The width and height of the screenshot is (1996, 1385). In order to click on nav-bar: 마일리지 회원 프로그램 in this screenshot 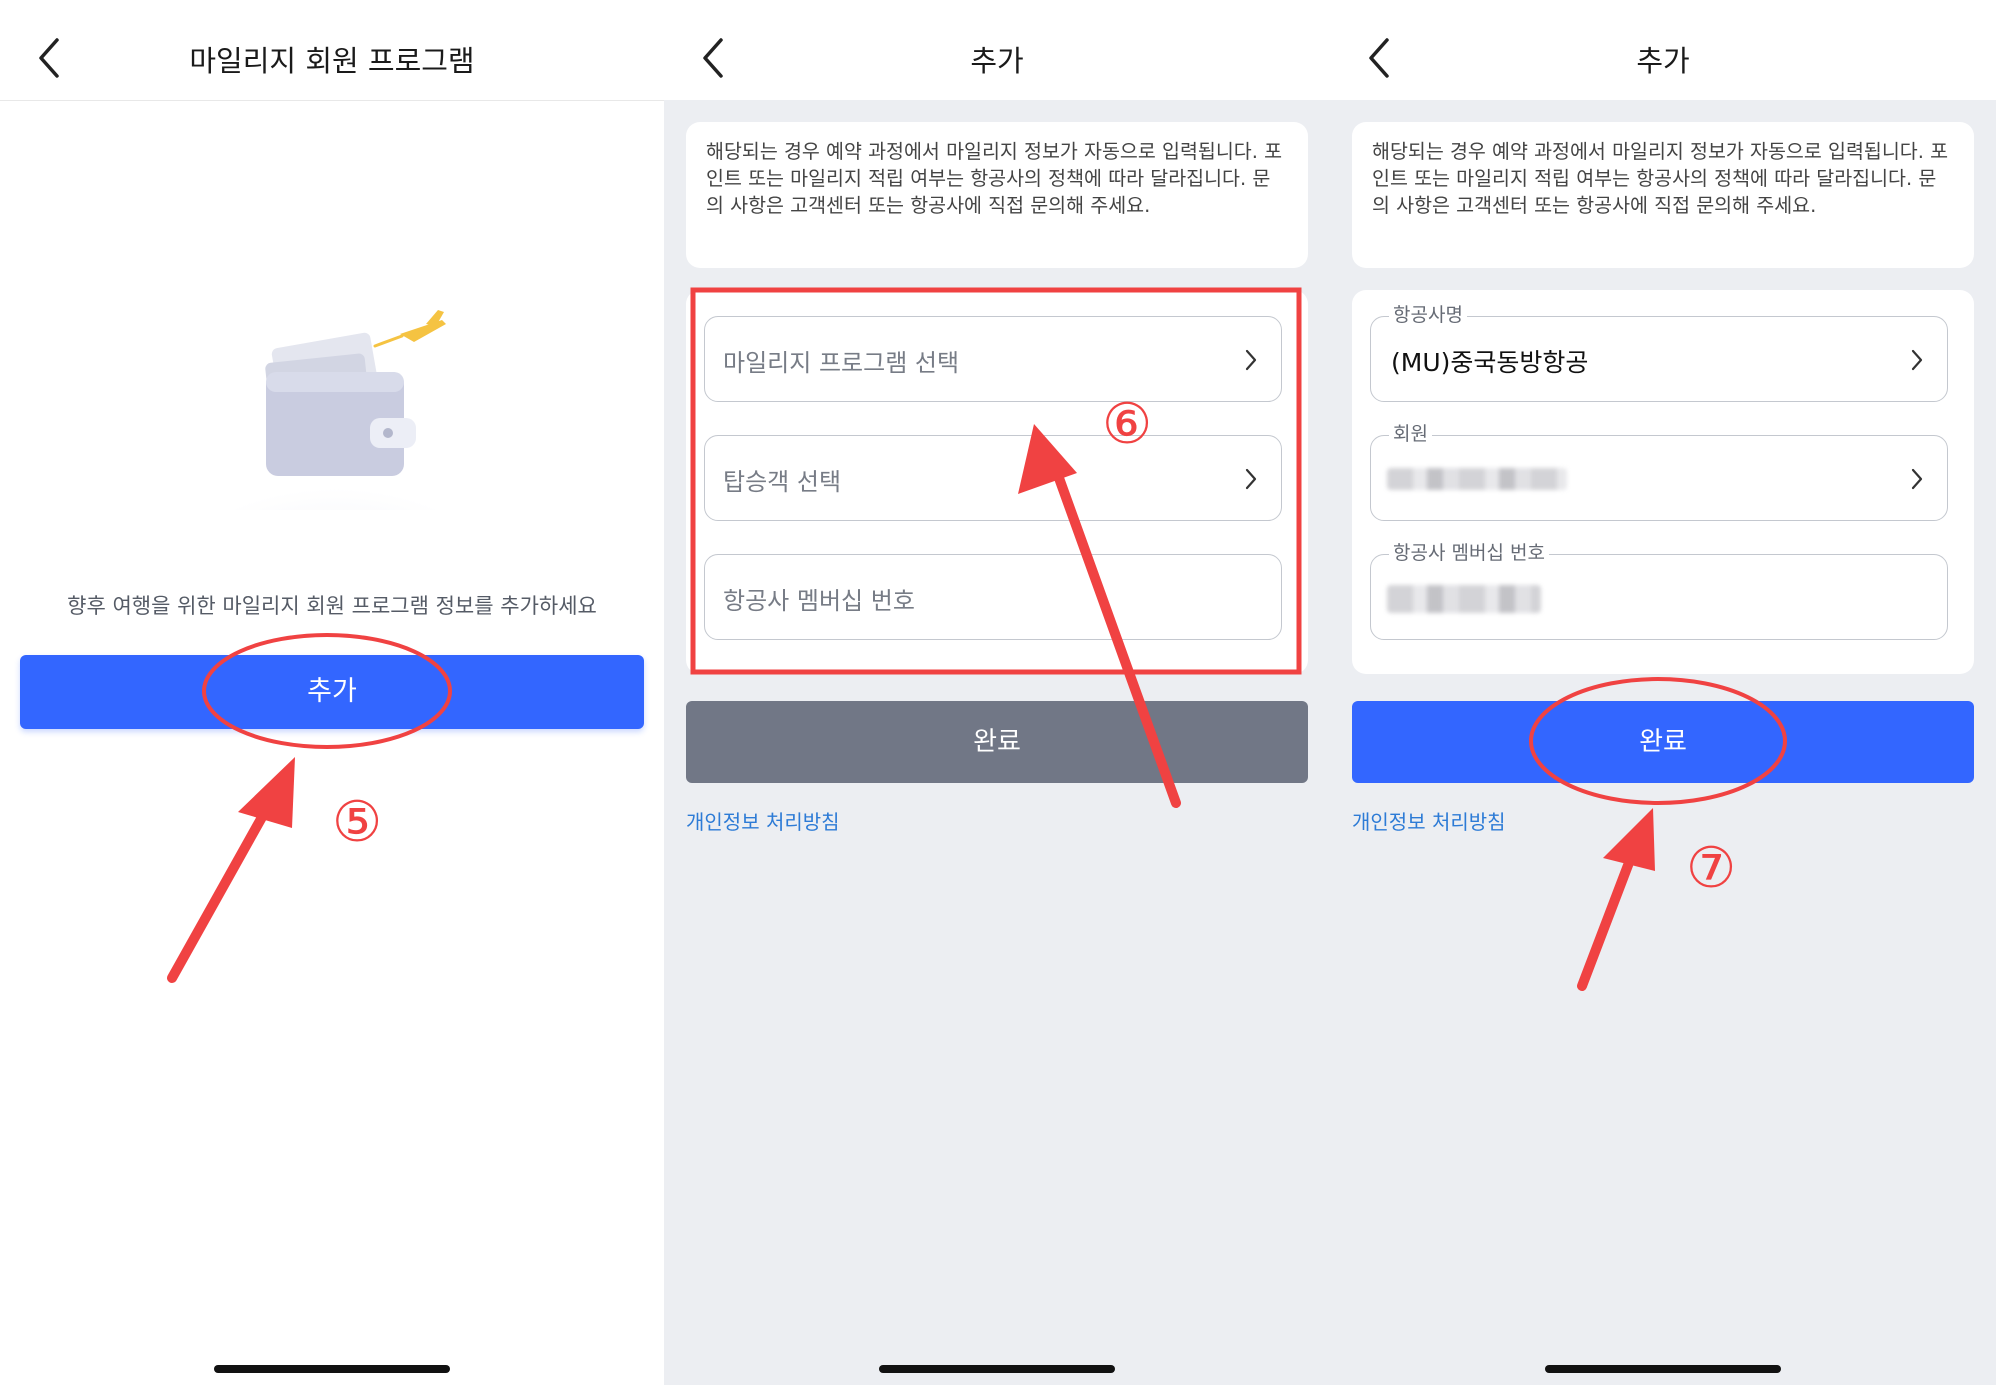, I will do `click(332, 50)`.